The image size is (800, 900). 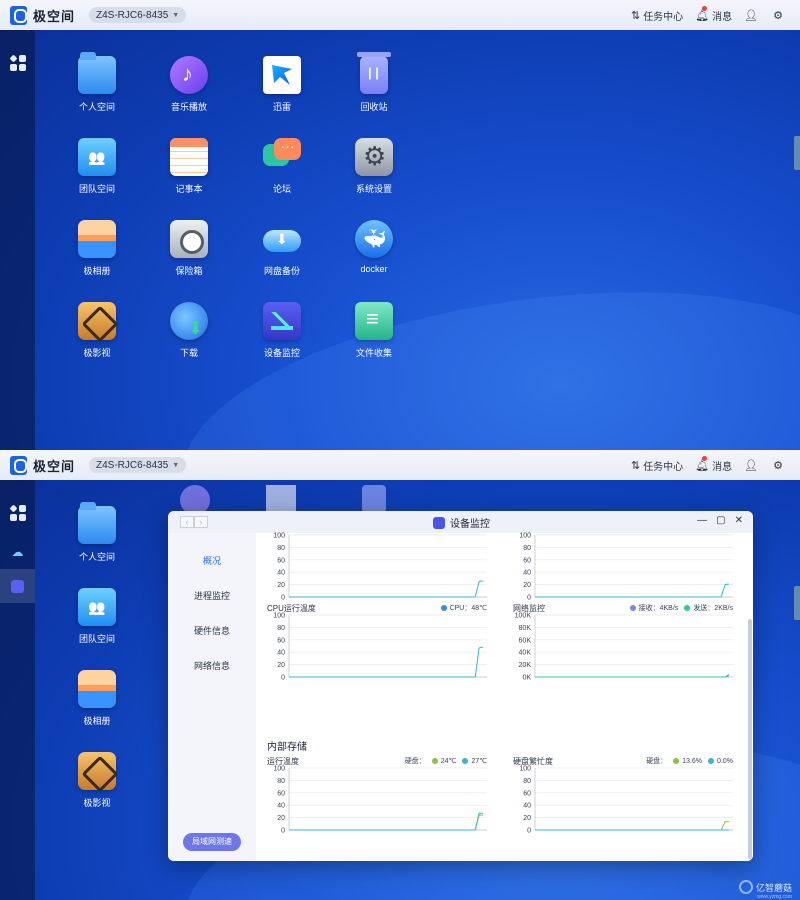 I want to click on app-label: 系统设置, so click(x=373, y=189).